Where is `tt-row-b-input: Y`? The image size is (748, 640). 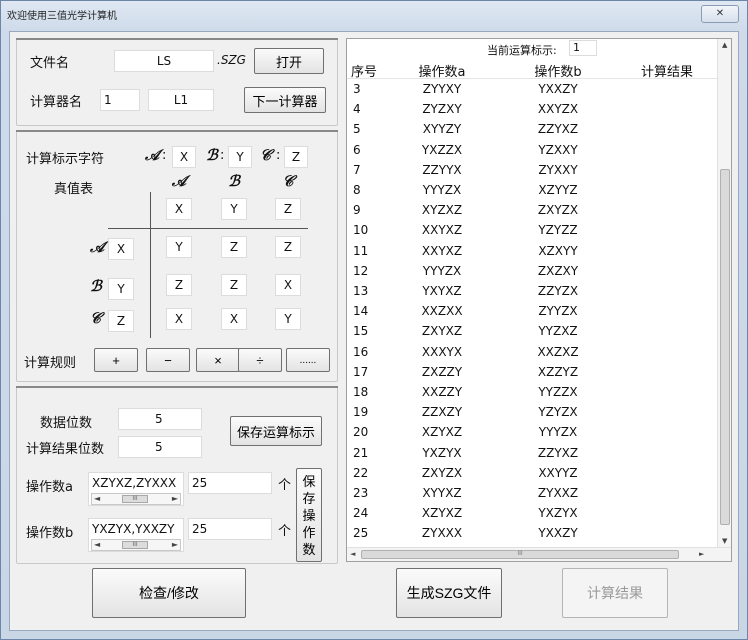
tt-row-b-input: Y is located at coordinates (121, 289).